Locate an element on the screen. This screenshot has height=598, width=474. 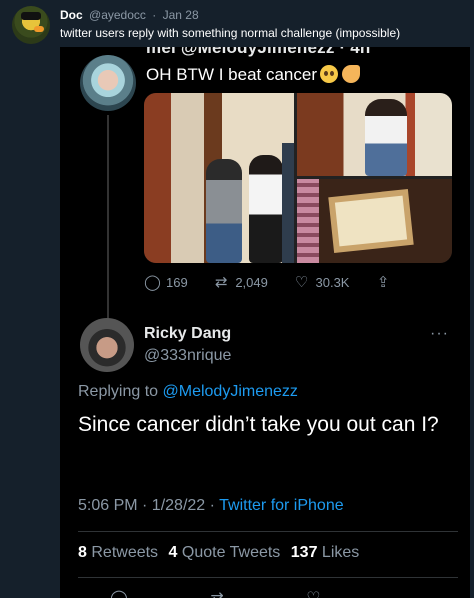
outer-tweet-header: Doc @ayedocc · Jan 28 is located at coordinates (129, 15).